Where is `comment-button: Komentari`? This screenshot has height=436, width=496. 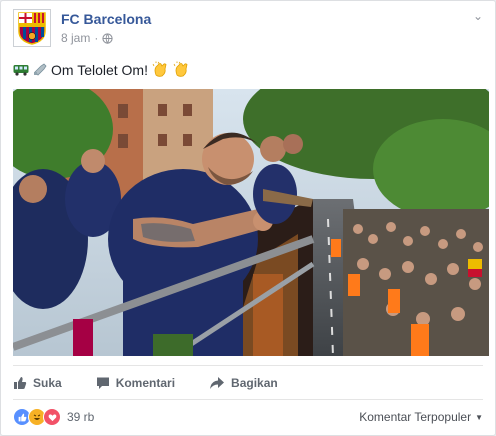 comment-button: Komentari is located at coordinates (135, 383).